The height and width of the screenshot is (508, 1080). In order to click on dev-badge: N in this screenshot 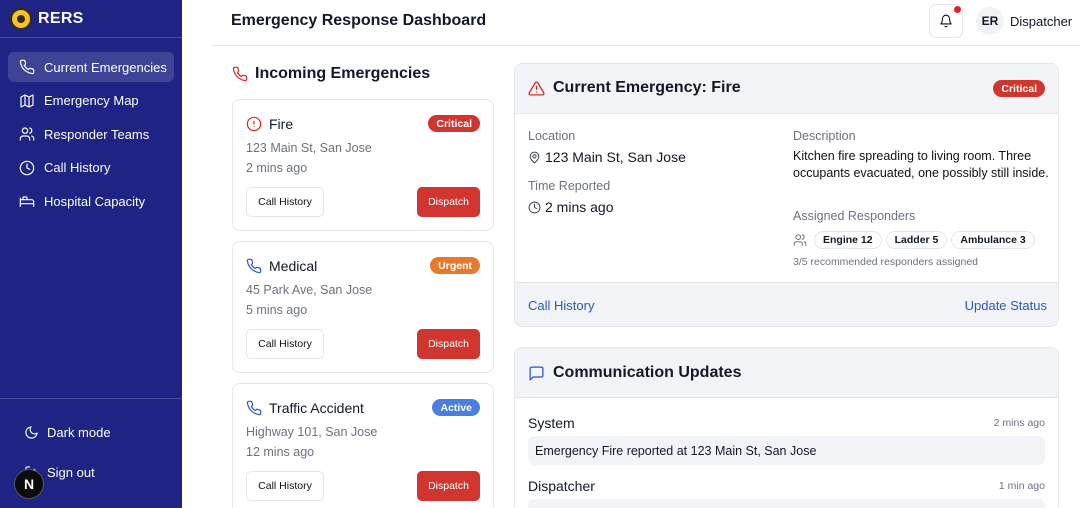, I will do `click(29, 484)`.